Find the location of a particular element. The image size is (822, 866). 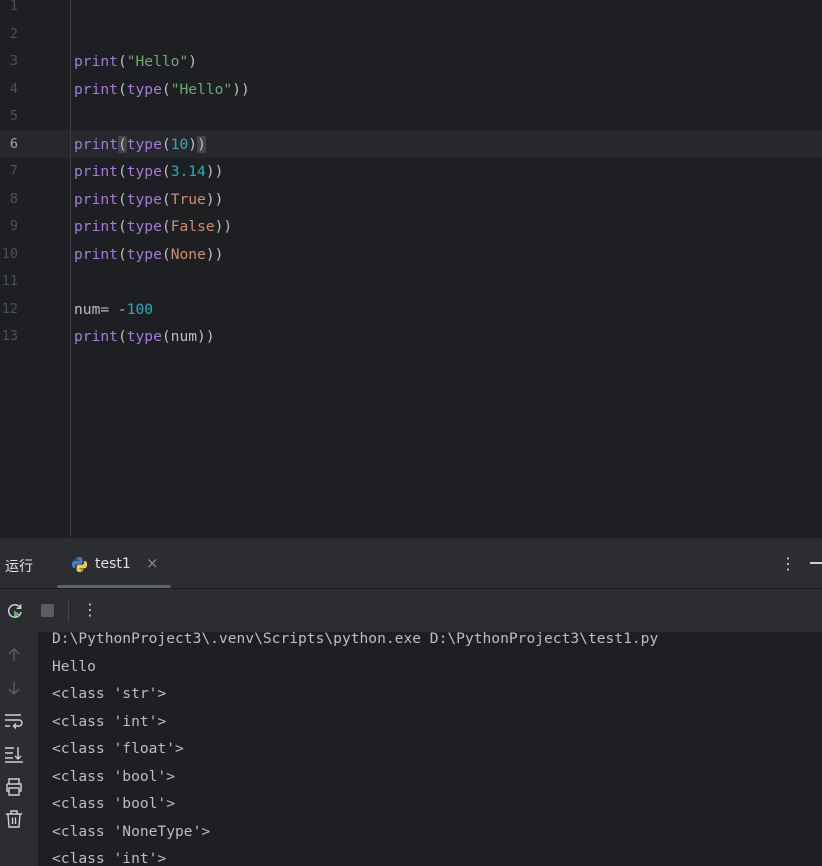

run-tool-window-header: 运行 test1 × ⋮ is located at coordinates (411, 562).